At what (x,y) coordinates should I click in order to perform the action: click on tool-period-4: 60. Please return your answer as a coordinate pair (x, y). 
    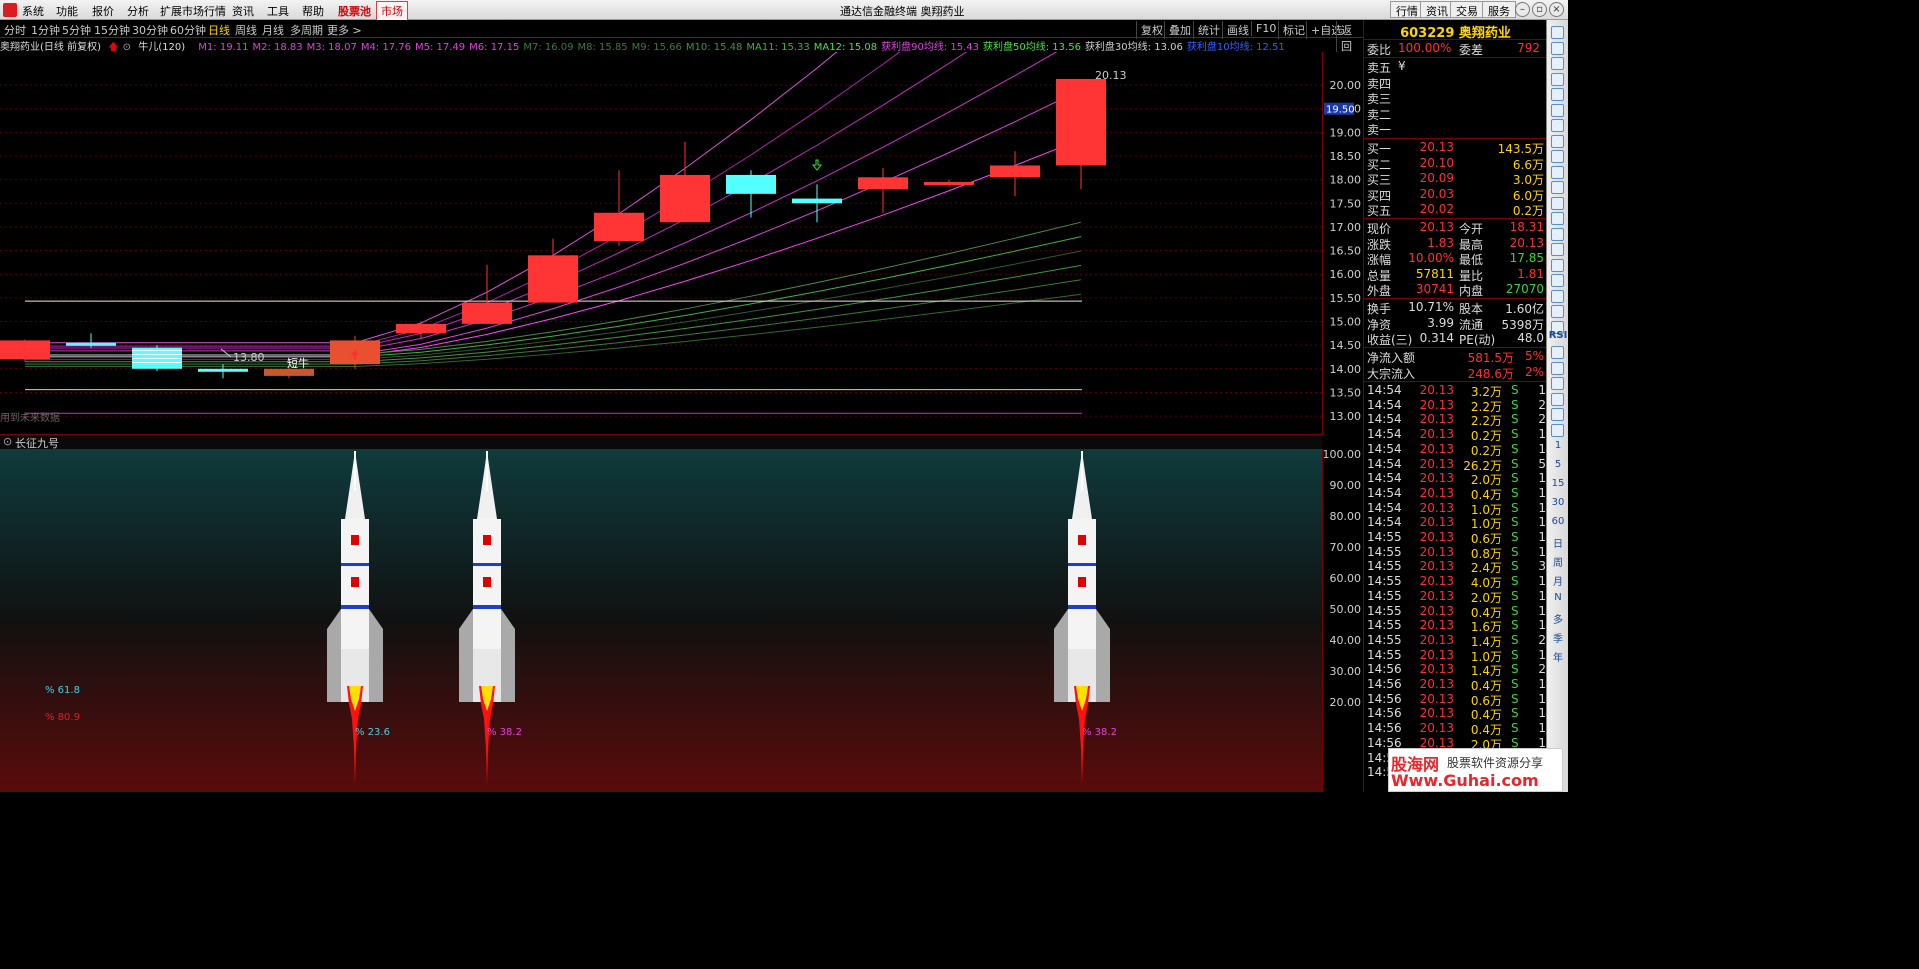
    Looking at the image, I should click on (1557, 521).